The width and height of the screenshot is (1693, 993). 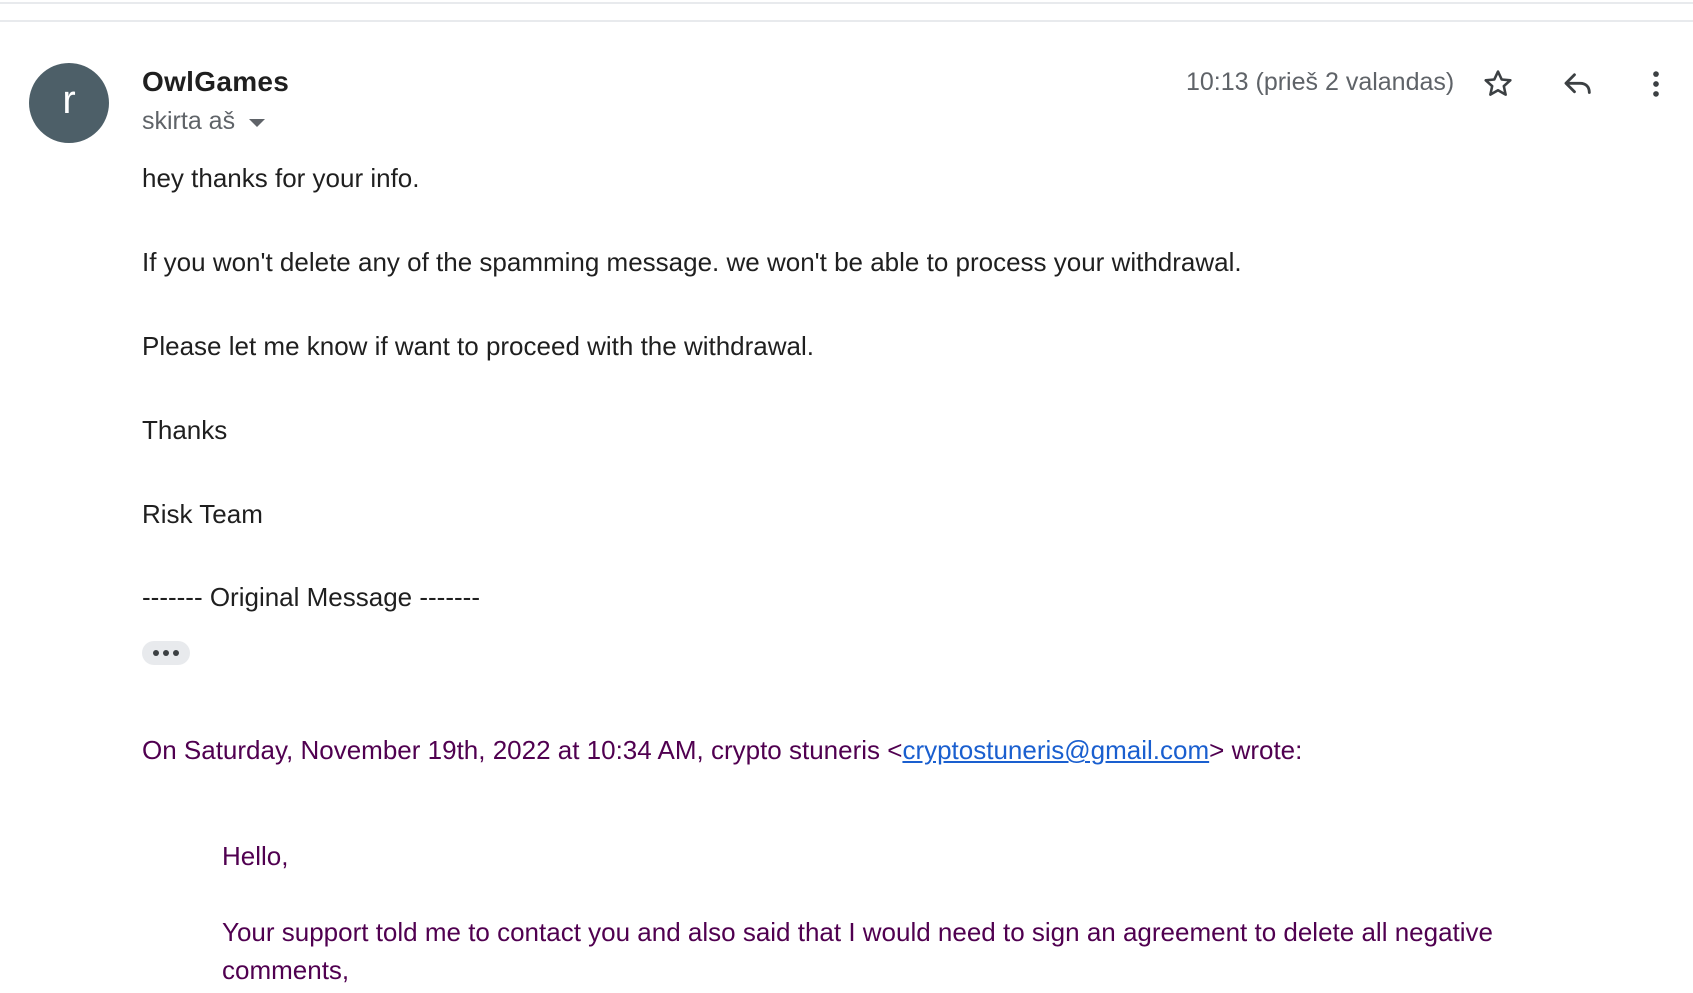 I want to click on sender-name: OwlGames, so click(x=215, y=82).